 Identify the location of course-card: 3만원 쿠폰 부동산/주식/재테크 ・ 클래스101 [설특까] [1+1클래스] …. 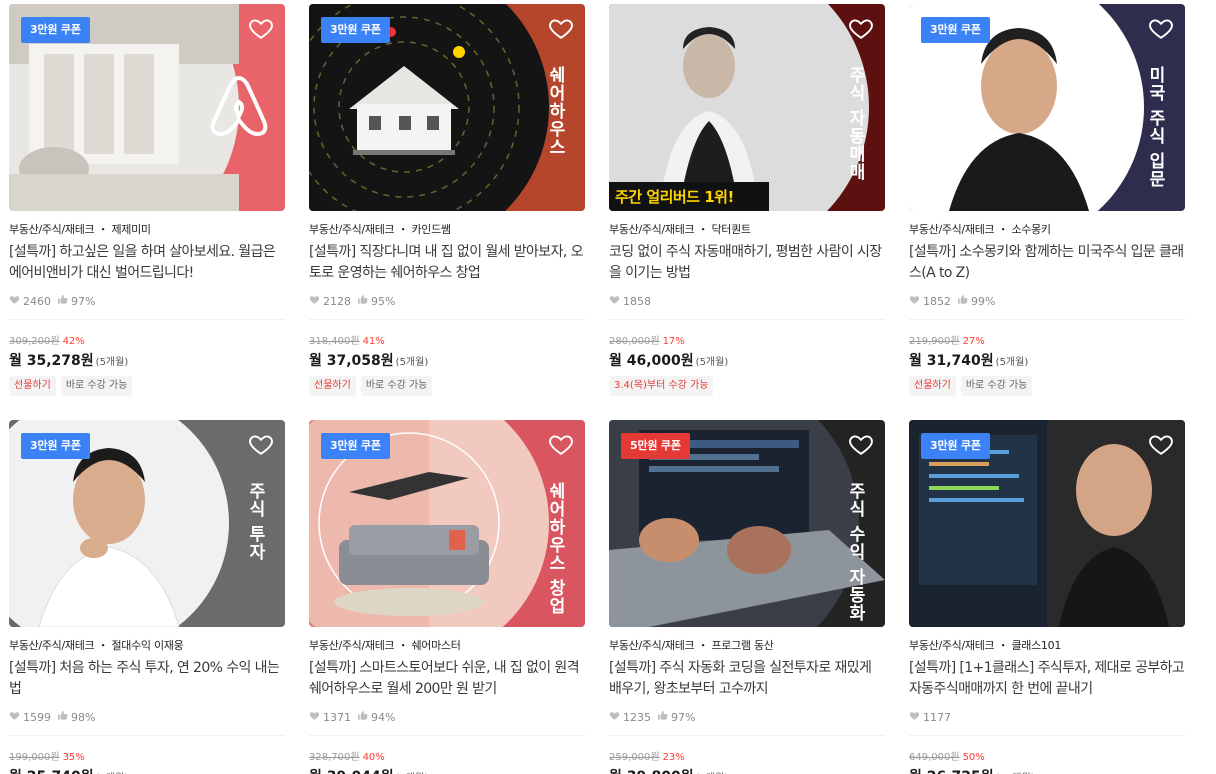
(1047, 597).